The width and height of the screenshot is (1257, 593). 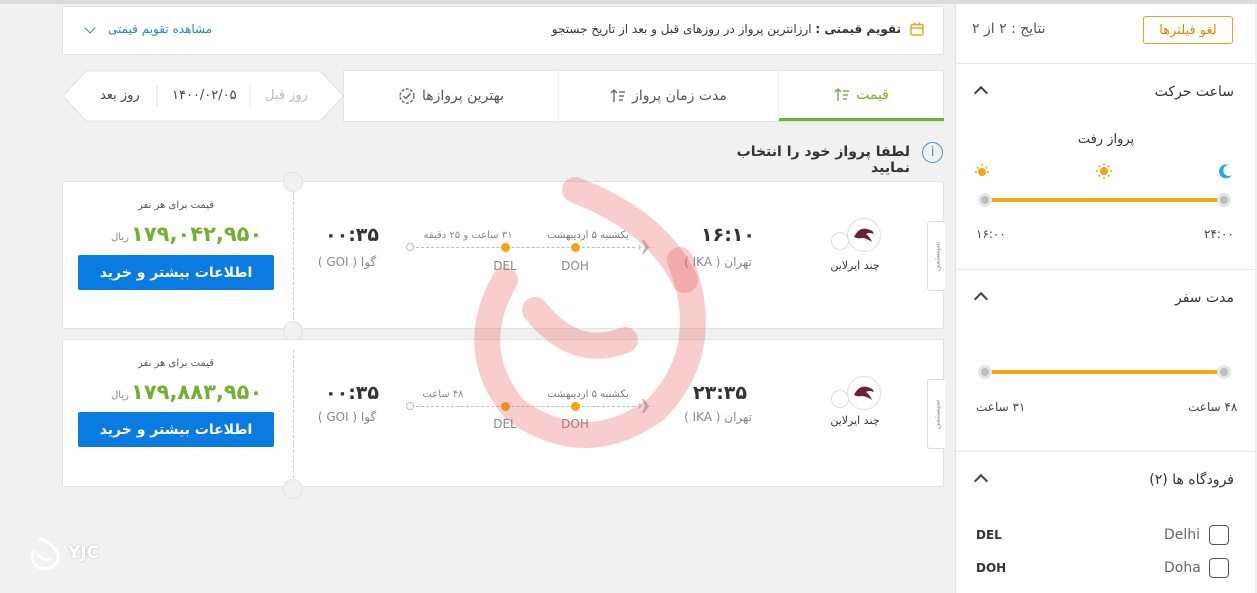 What do you see at coordinates (523, 406) in the screenshot?
I see `flight-path` at bounding box center [523, 406].